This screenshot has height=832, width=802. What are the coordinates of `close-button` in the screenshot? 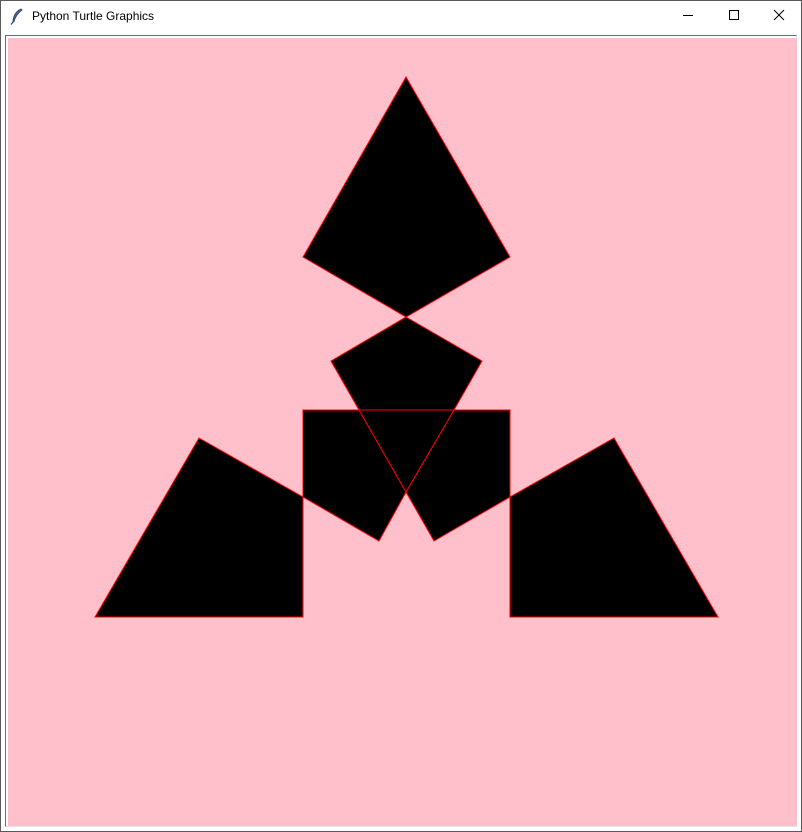 It's located at (778, 16).